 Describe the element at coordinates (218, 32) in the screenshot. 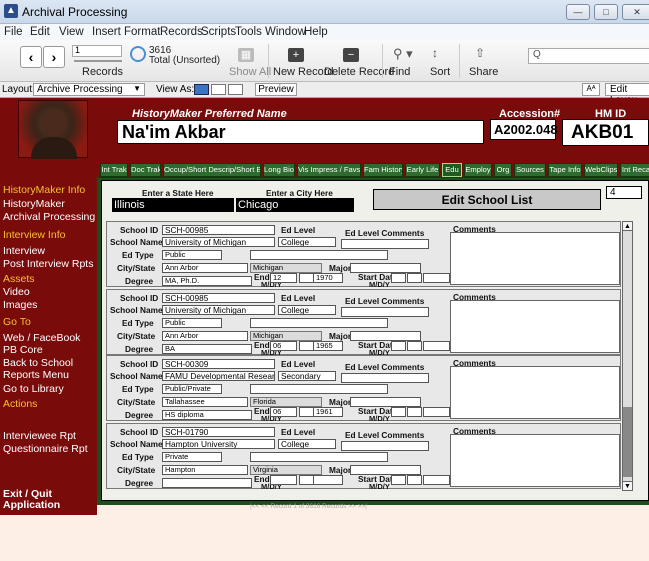

I see `menu-scripts: Scripts` at that location.